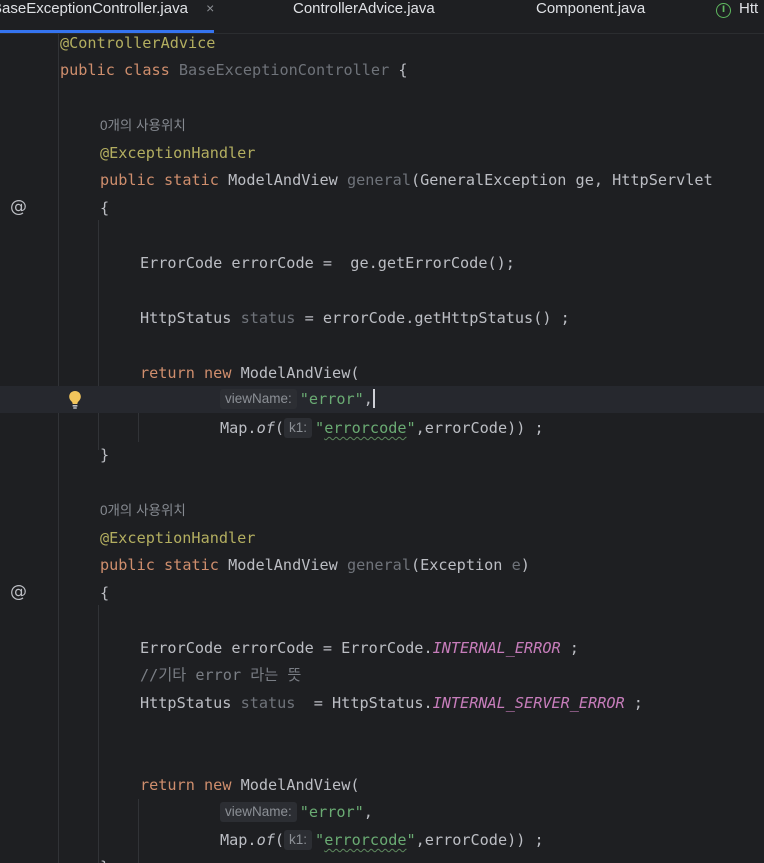 This screenshot has height=863, width=764. Describe the element at coordinates (147, 70) in the screenshot. I see `keyword: class` at that location.